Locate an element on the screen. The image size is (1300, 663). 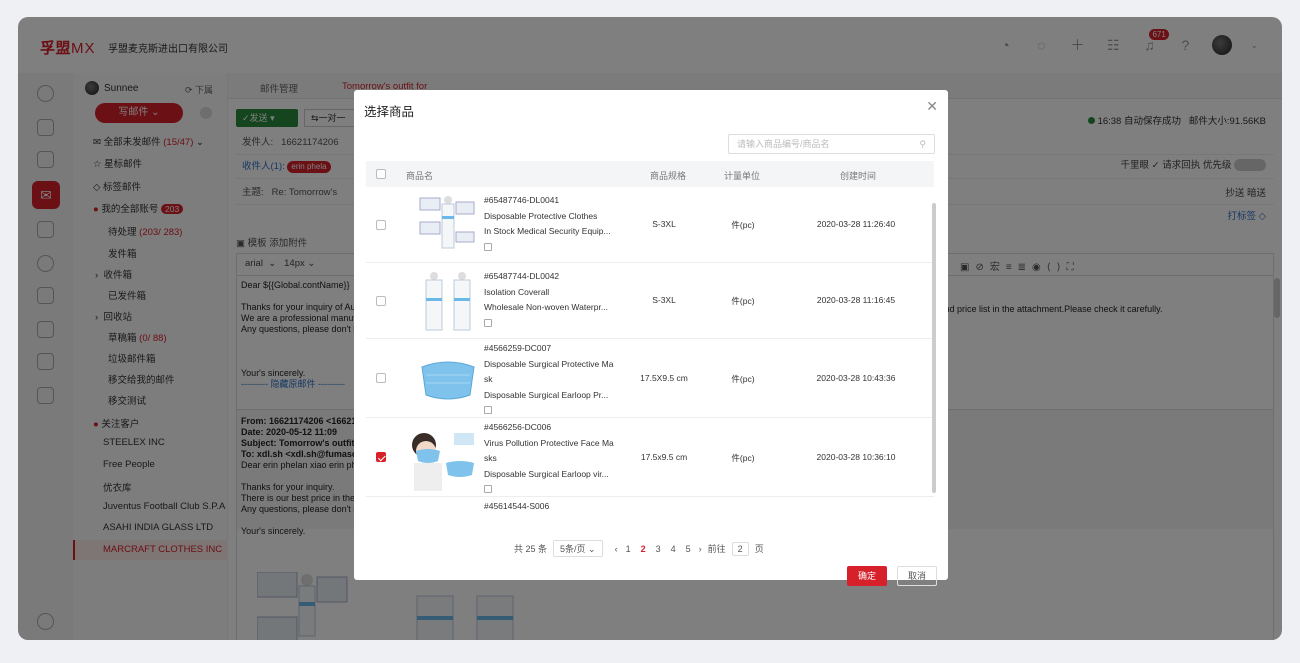
pagination: 共 25 条 5条/页 ⌄ ‹ 1 2 3 4 5 › 前往 2 页 is located at coordinates (639, 548).